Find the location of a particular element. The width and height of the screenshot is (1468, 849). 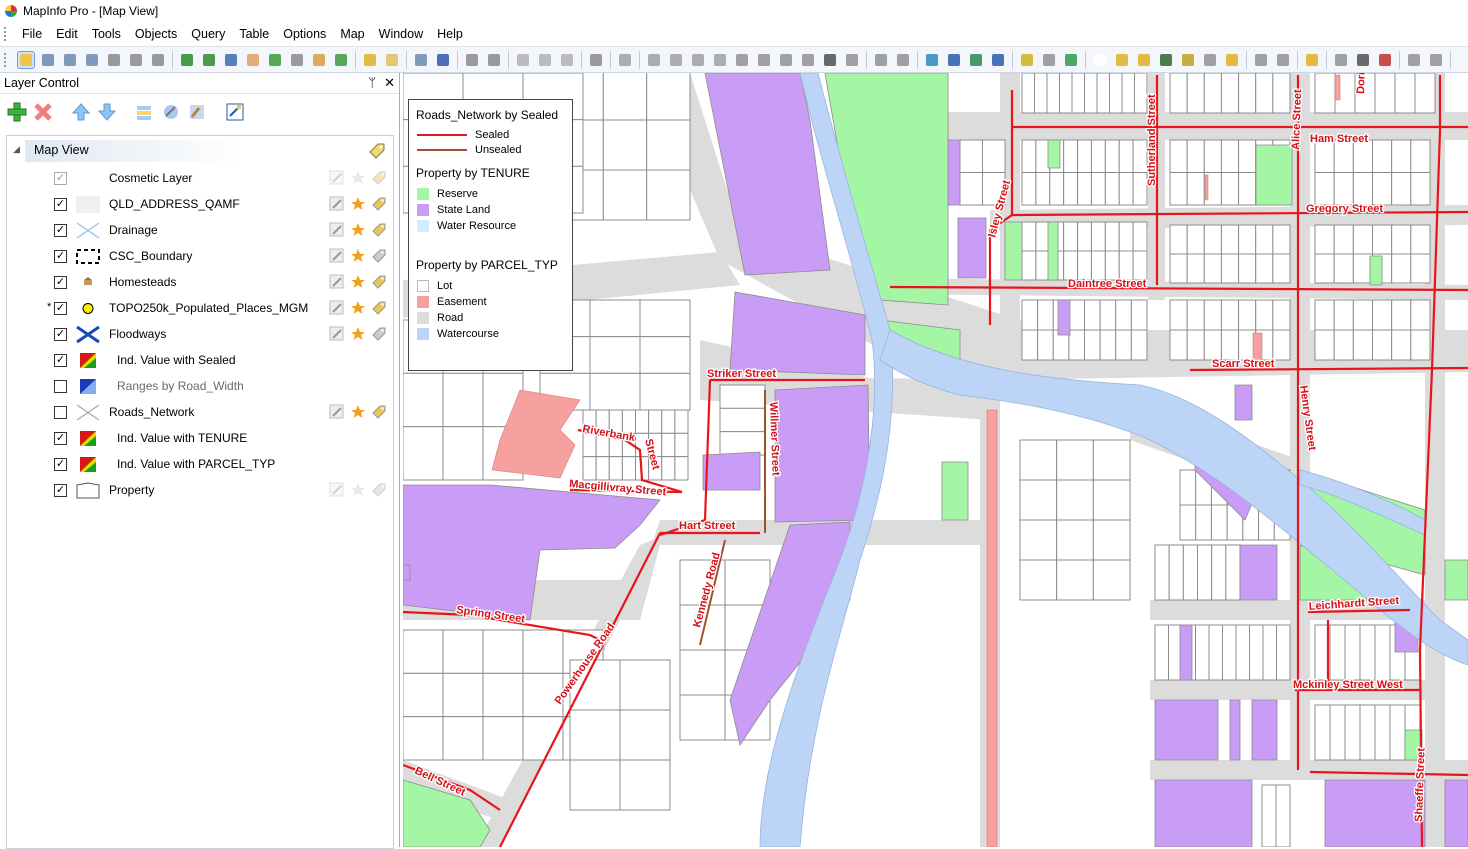

toolbar-tool-31-icon is located at coordinates (764, 60).